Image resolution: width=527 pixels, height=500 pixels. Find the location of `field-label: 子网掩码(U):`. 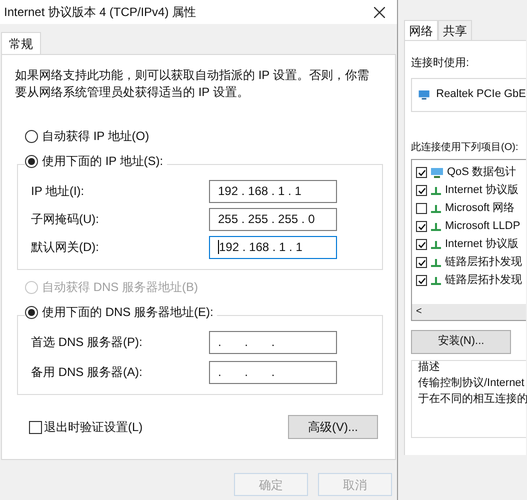

field-label: 子网掩码(U): is located at coordinates (65, 219).